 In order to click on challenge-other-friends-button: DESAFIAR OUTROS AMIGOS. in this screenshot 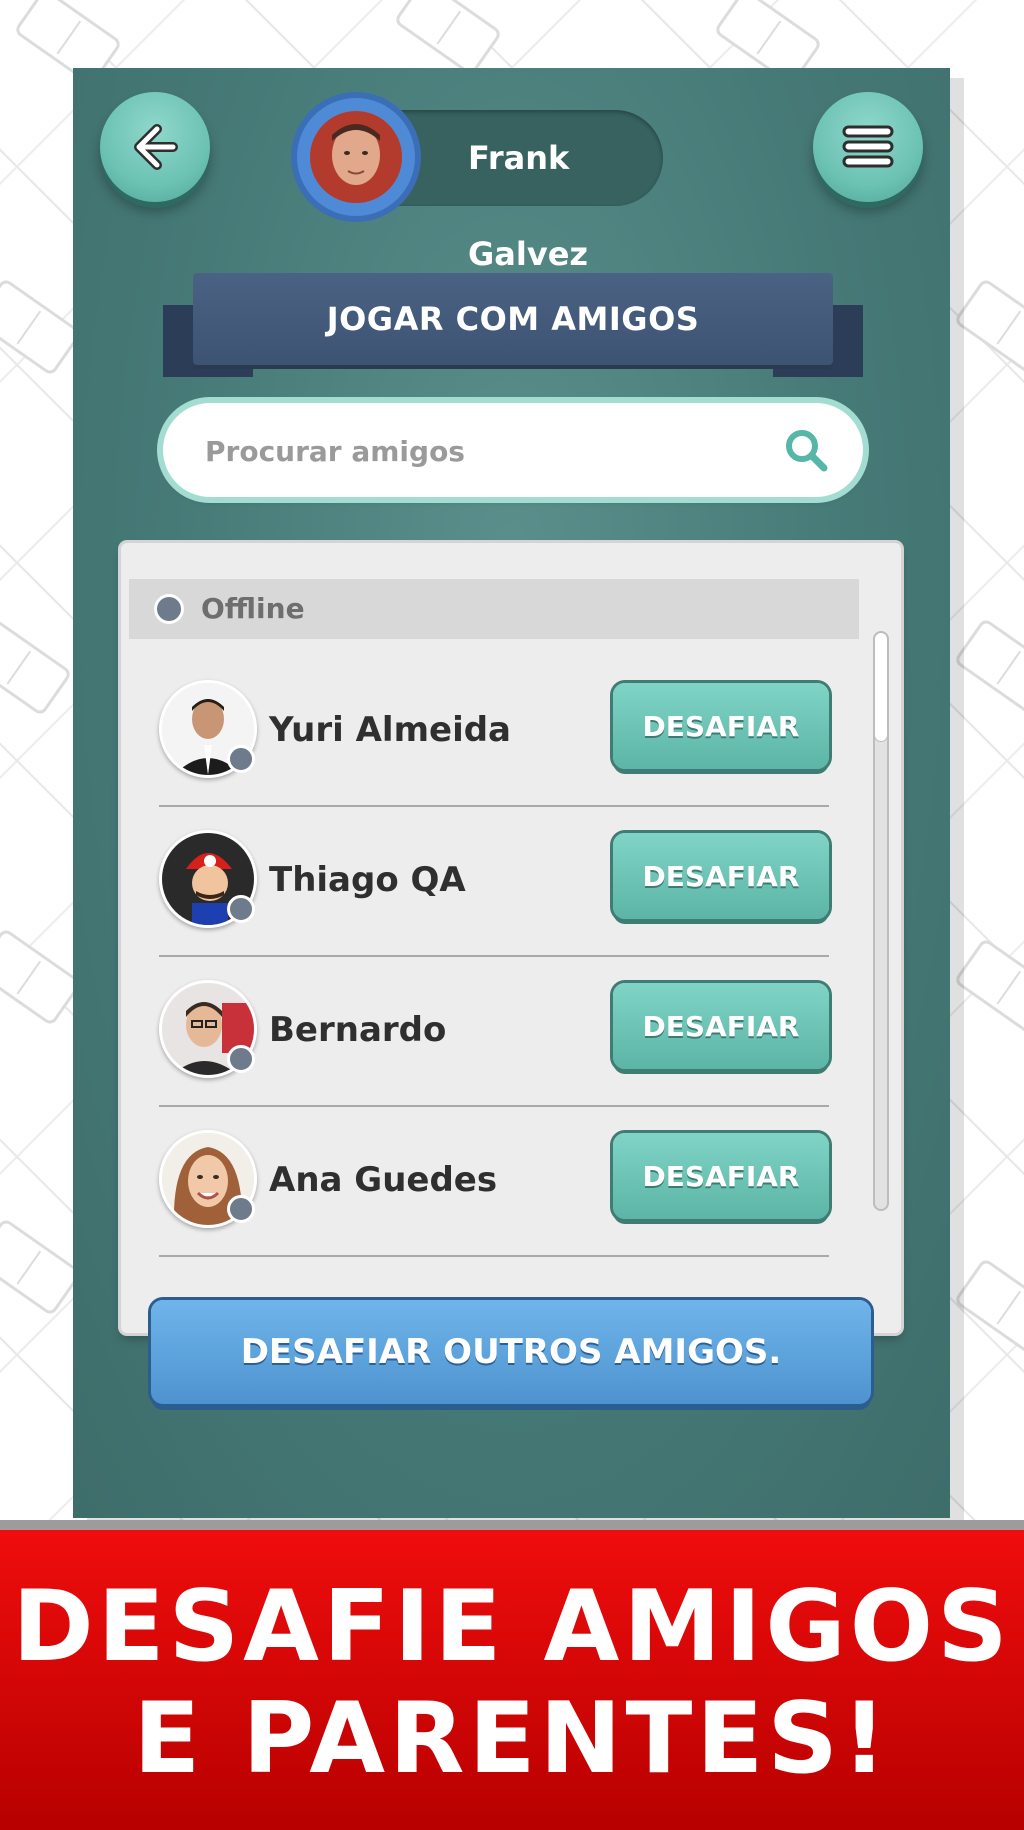, I will do `click(511, 1352)`.